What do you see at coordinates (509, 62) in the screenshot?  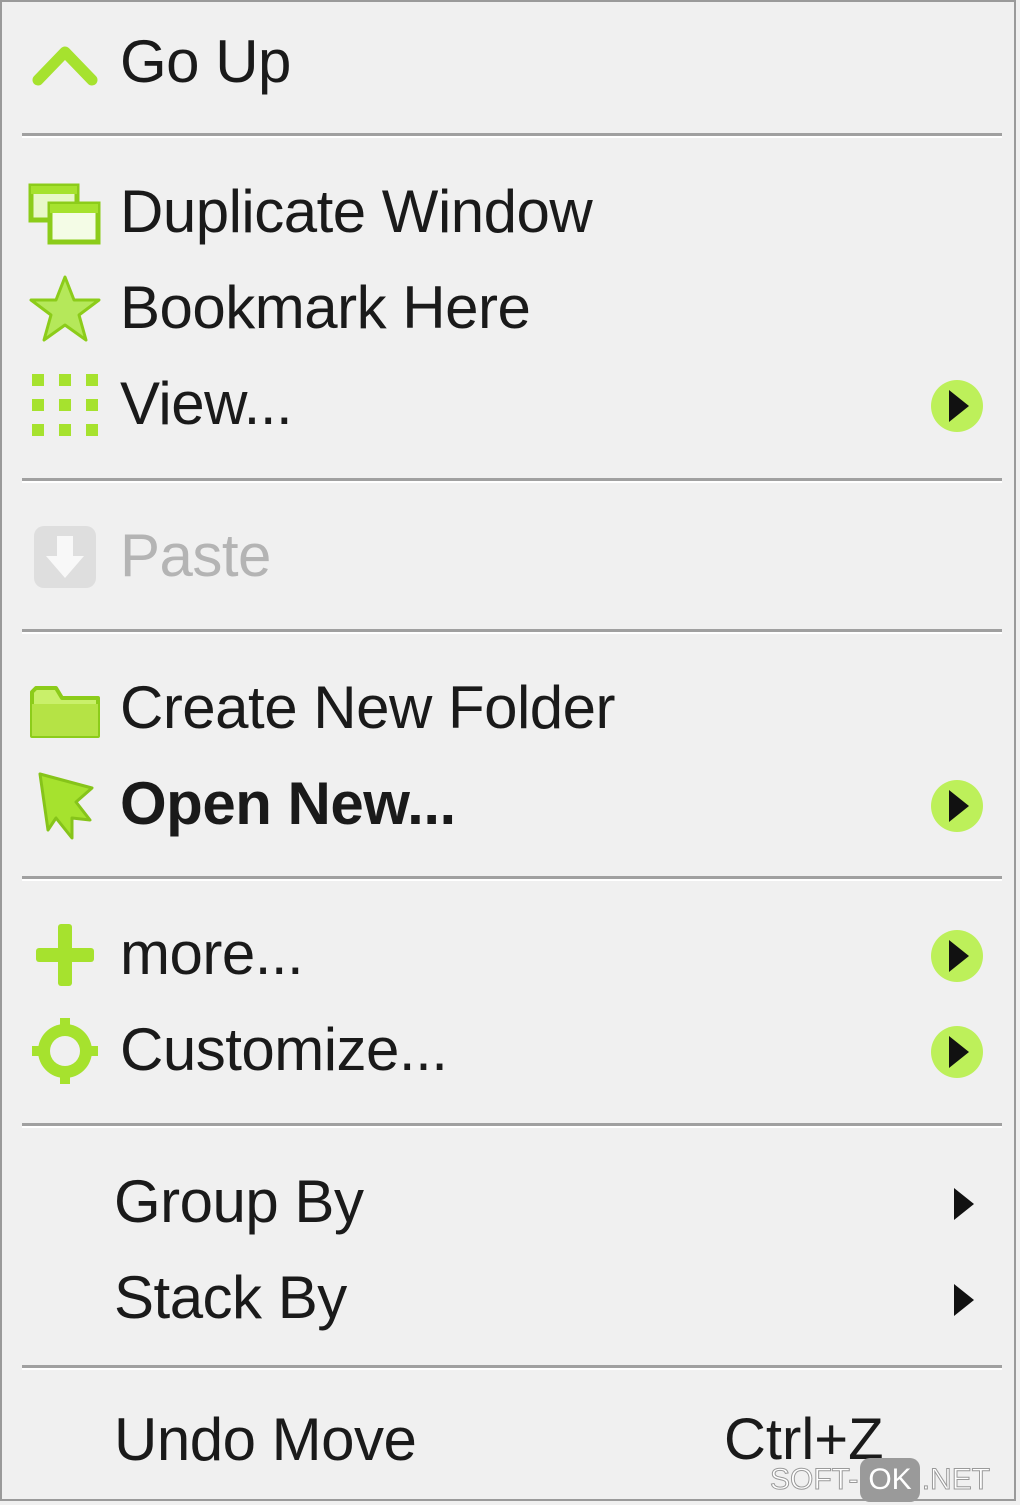 I see `menu-item-go-up: Go Up` at bounding box center [509, 62].